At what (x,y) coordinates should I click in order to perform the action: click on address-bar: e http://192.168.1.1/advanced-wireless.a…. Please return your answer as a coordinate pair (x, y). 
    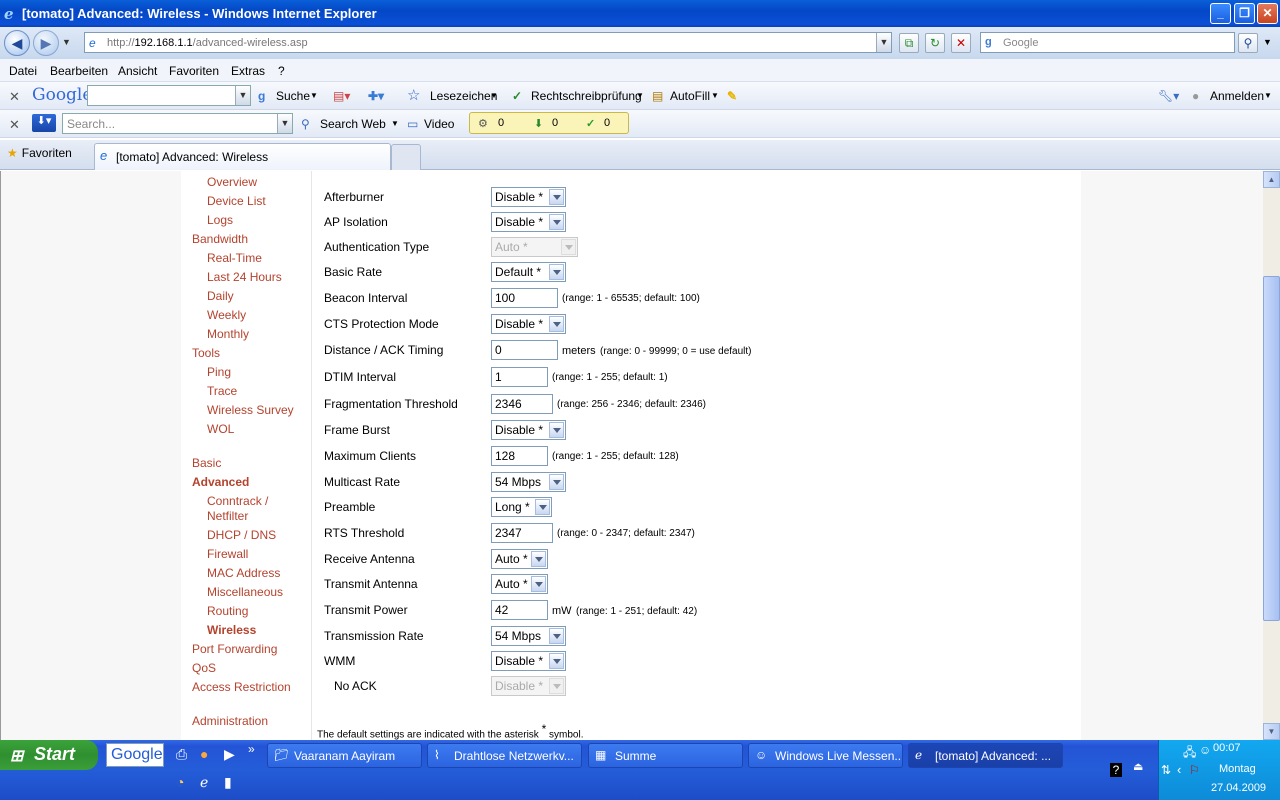
    Looking at the image, I should click on (488, 42).